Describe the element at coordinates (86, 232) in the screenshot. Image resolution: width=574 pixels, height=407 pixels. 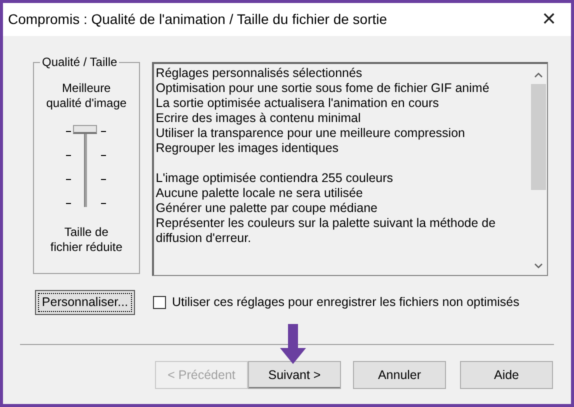
I see `small-size-label: Taille de` at that location.